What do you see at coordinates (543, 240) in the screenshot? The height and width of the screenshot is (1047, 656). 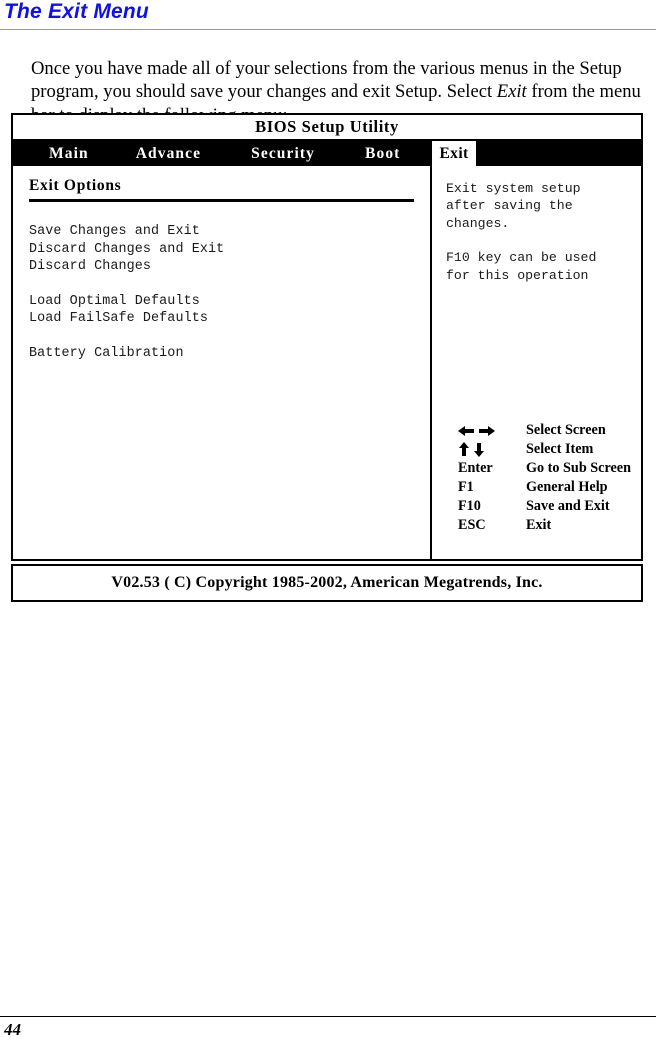 I see `help-spacer` at bounding box center [543, 240].